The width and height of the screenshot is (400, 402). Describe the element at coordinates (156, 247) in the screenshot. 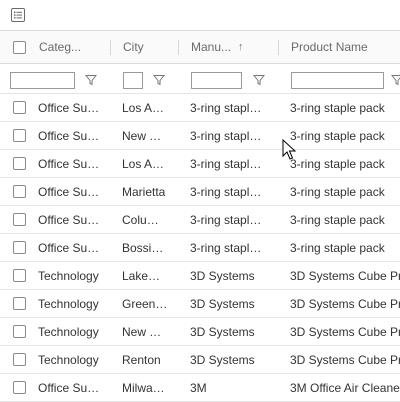

I see `cell-city: Bossier City` at that location.